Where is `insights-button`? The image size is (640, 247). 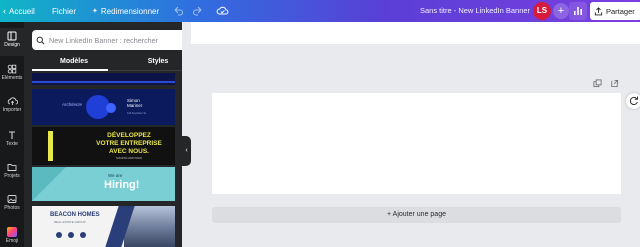 insights-button is located at coordinates (578, 11).